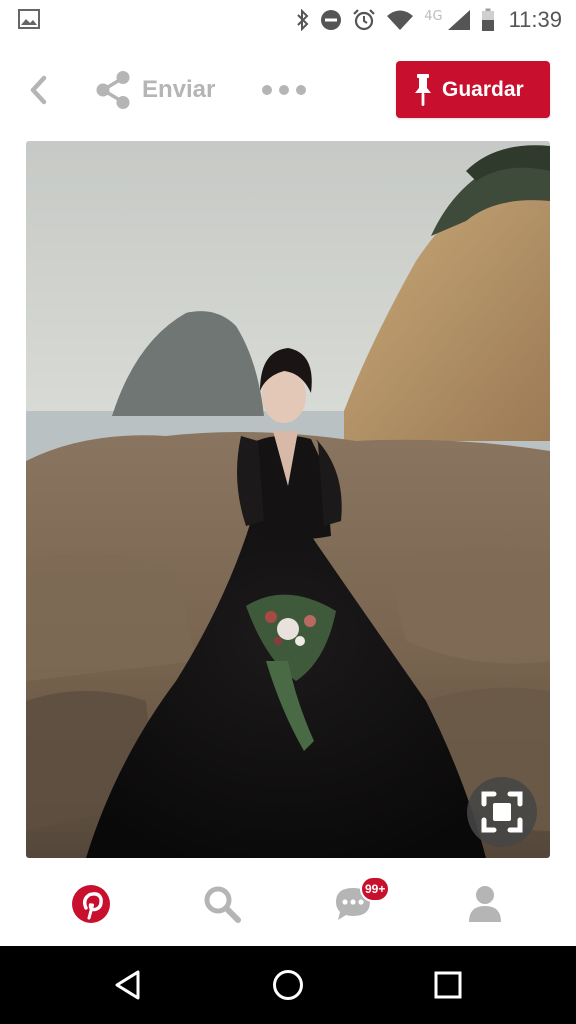 The height and width of the screenshot is (1024, 576). What do you see at coordinates (288, 904) in the screenshot?
I see `bottom-navigation: 99+` at bounding box center [288, 904].